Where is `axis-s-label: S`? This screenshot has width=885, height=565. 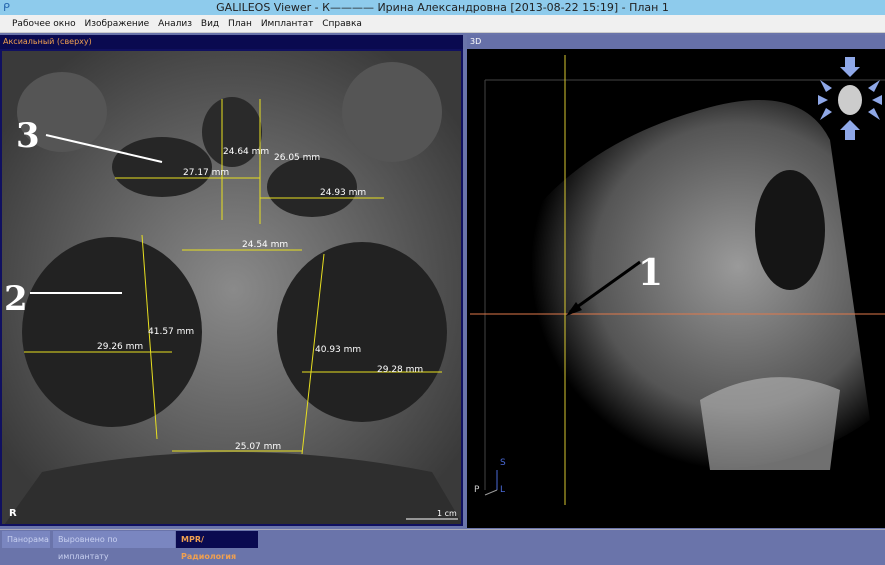
axis-s-label: S is located at coordinates (503, 463).